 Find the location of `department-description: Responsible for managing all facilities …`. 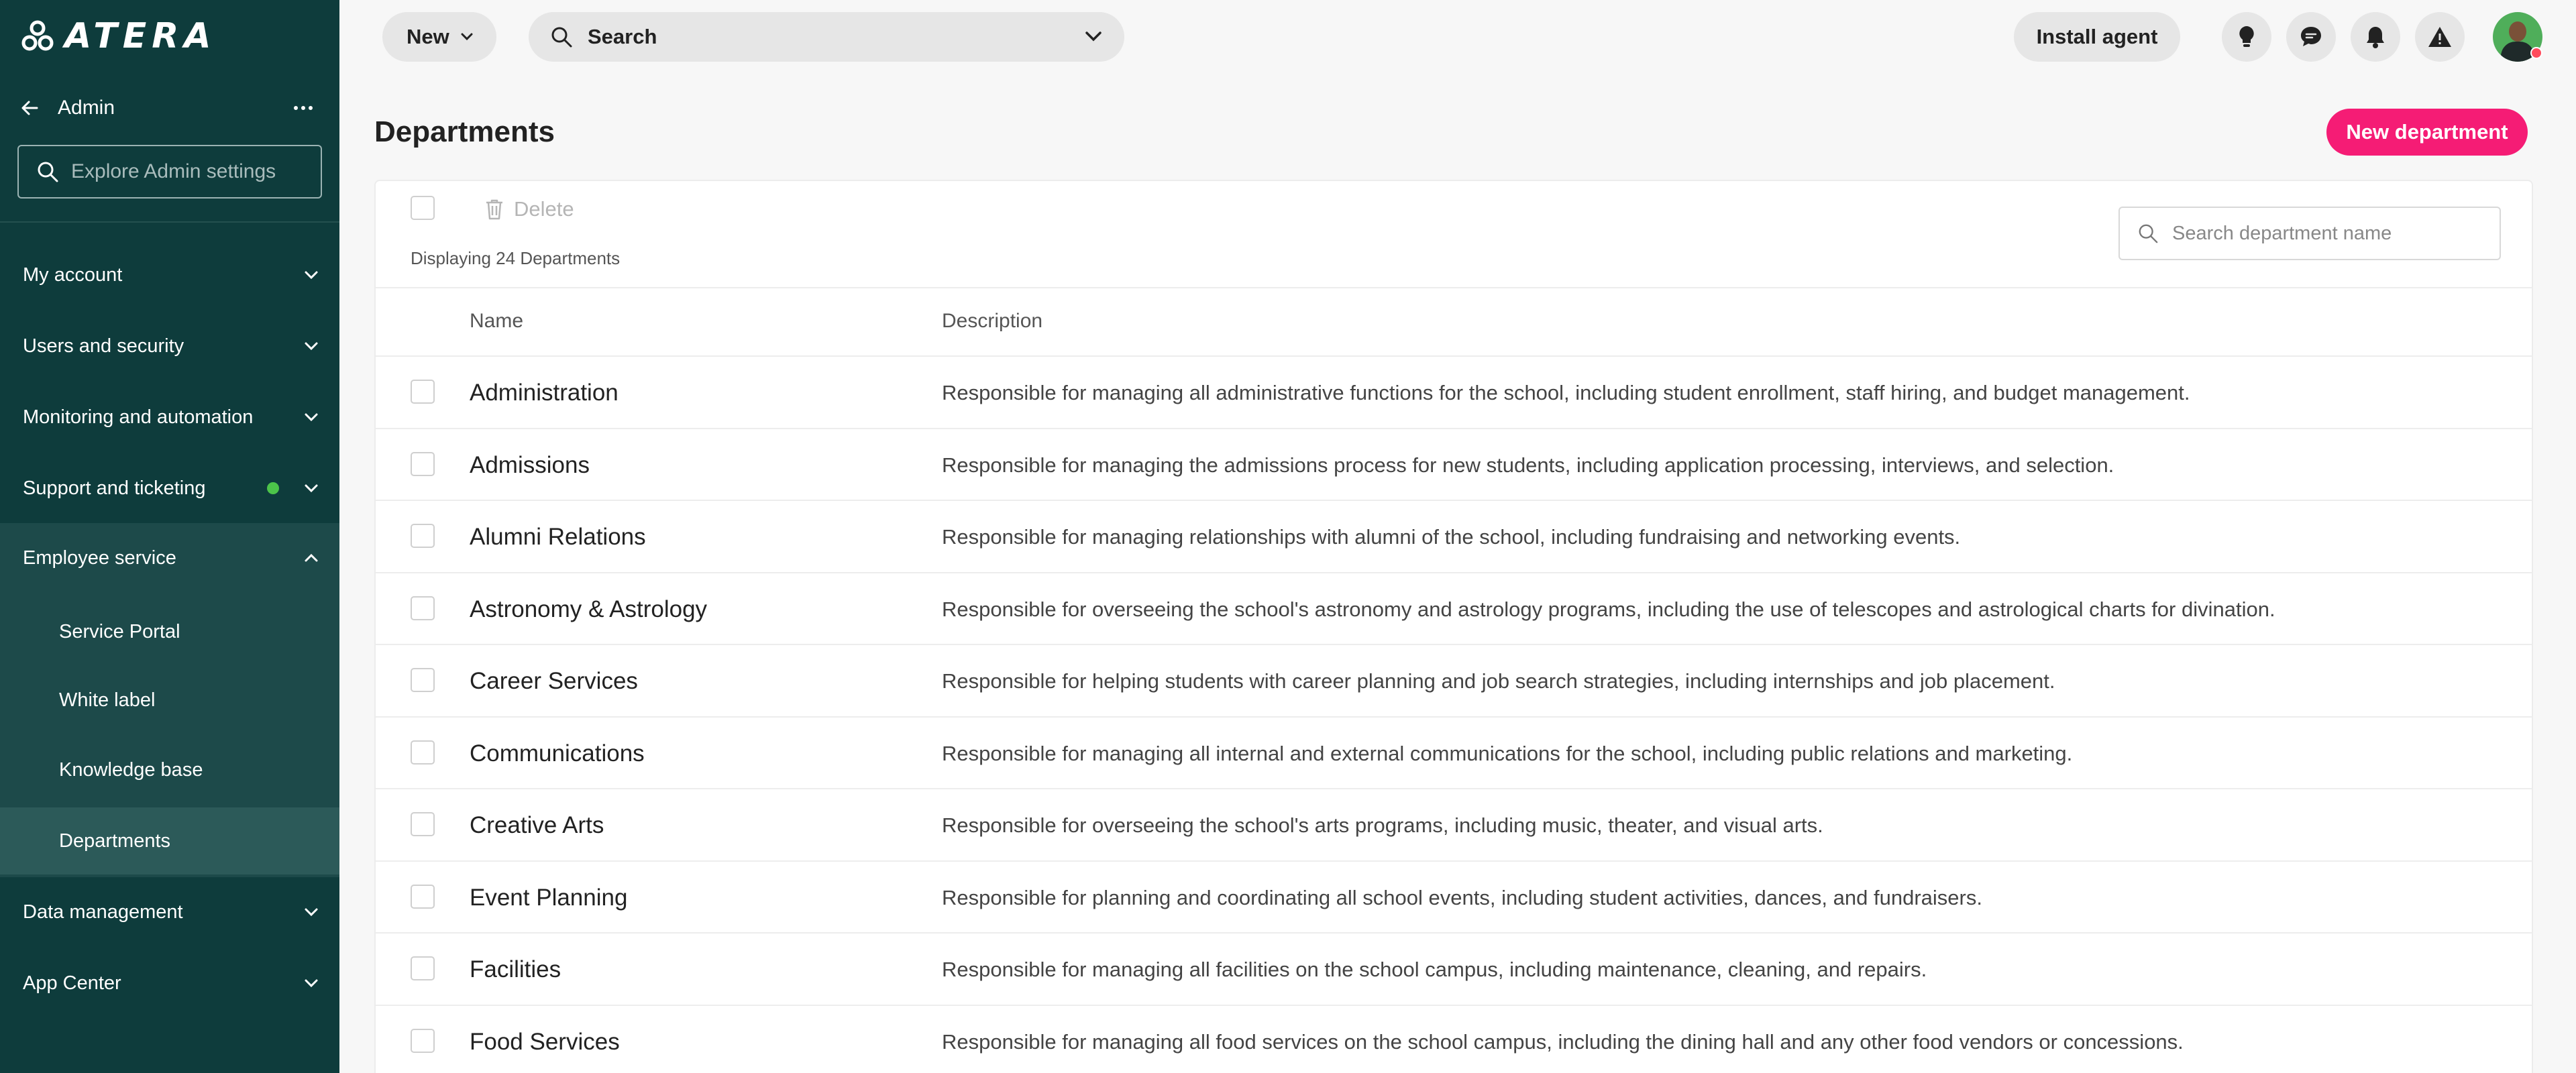

department-description: Responsible for managing all facilities … is located at coordinates (1434, 969).